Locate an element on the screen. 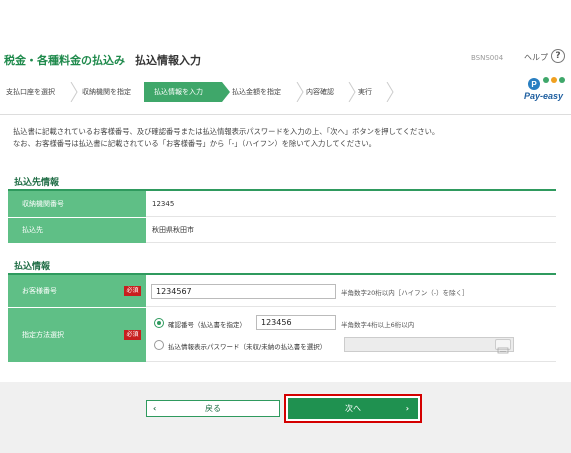  step-6: 実行 is located at coordinates (365, 92).